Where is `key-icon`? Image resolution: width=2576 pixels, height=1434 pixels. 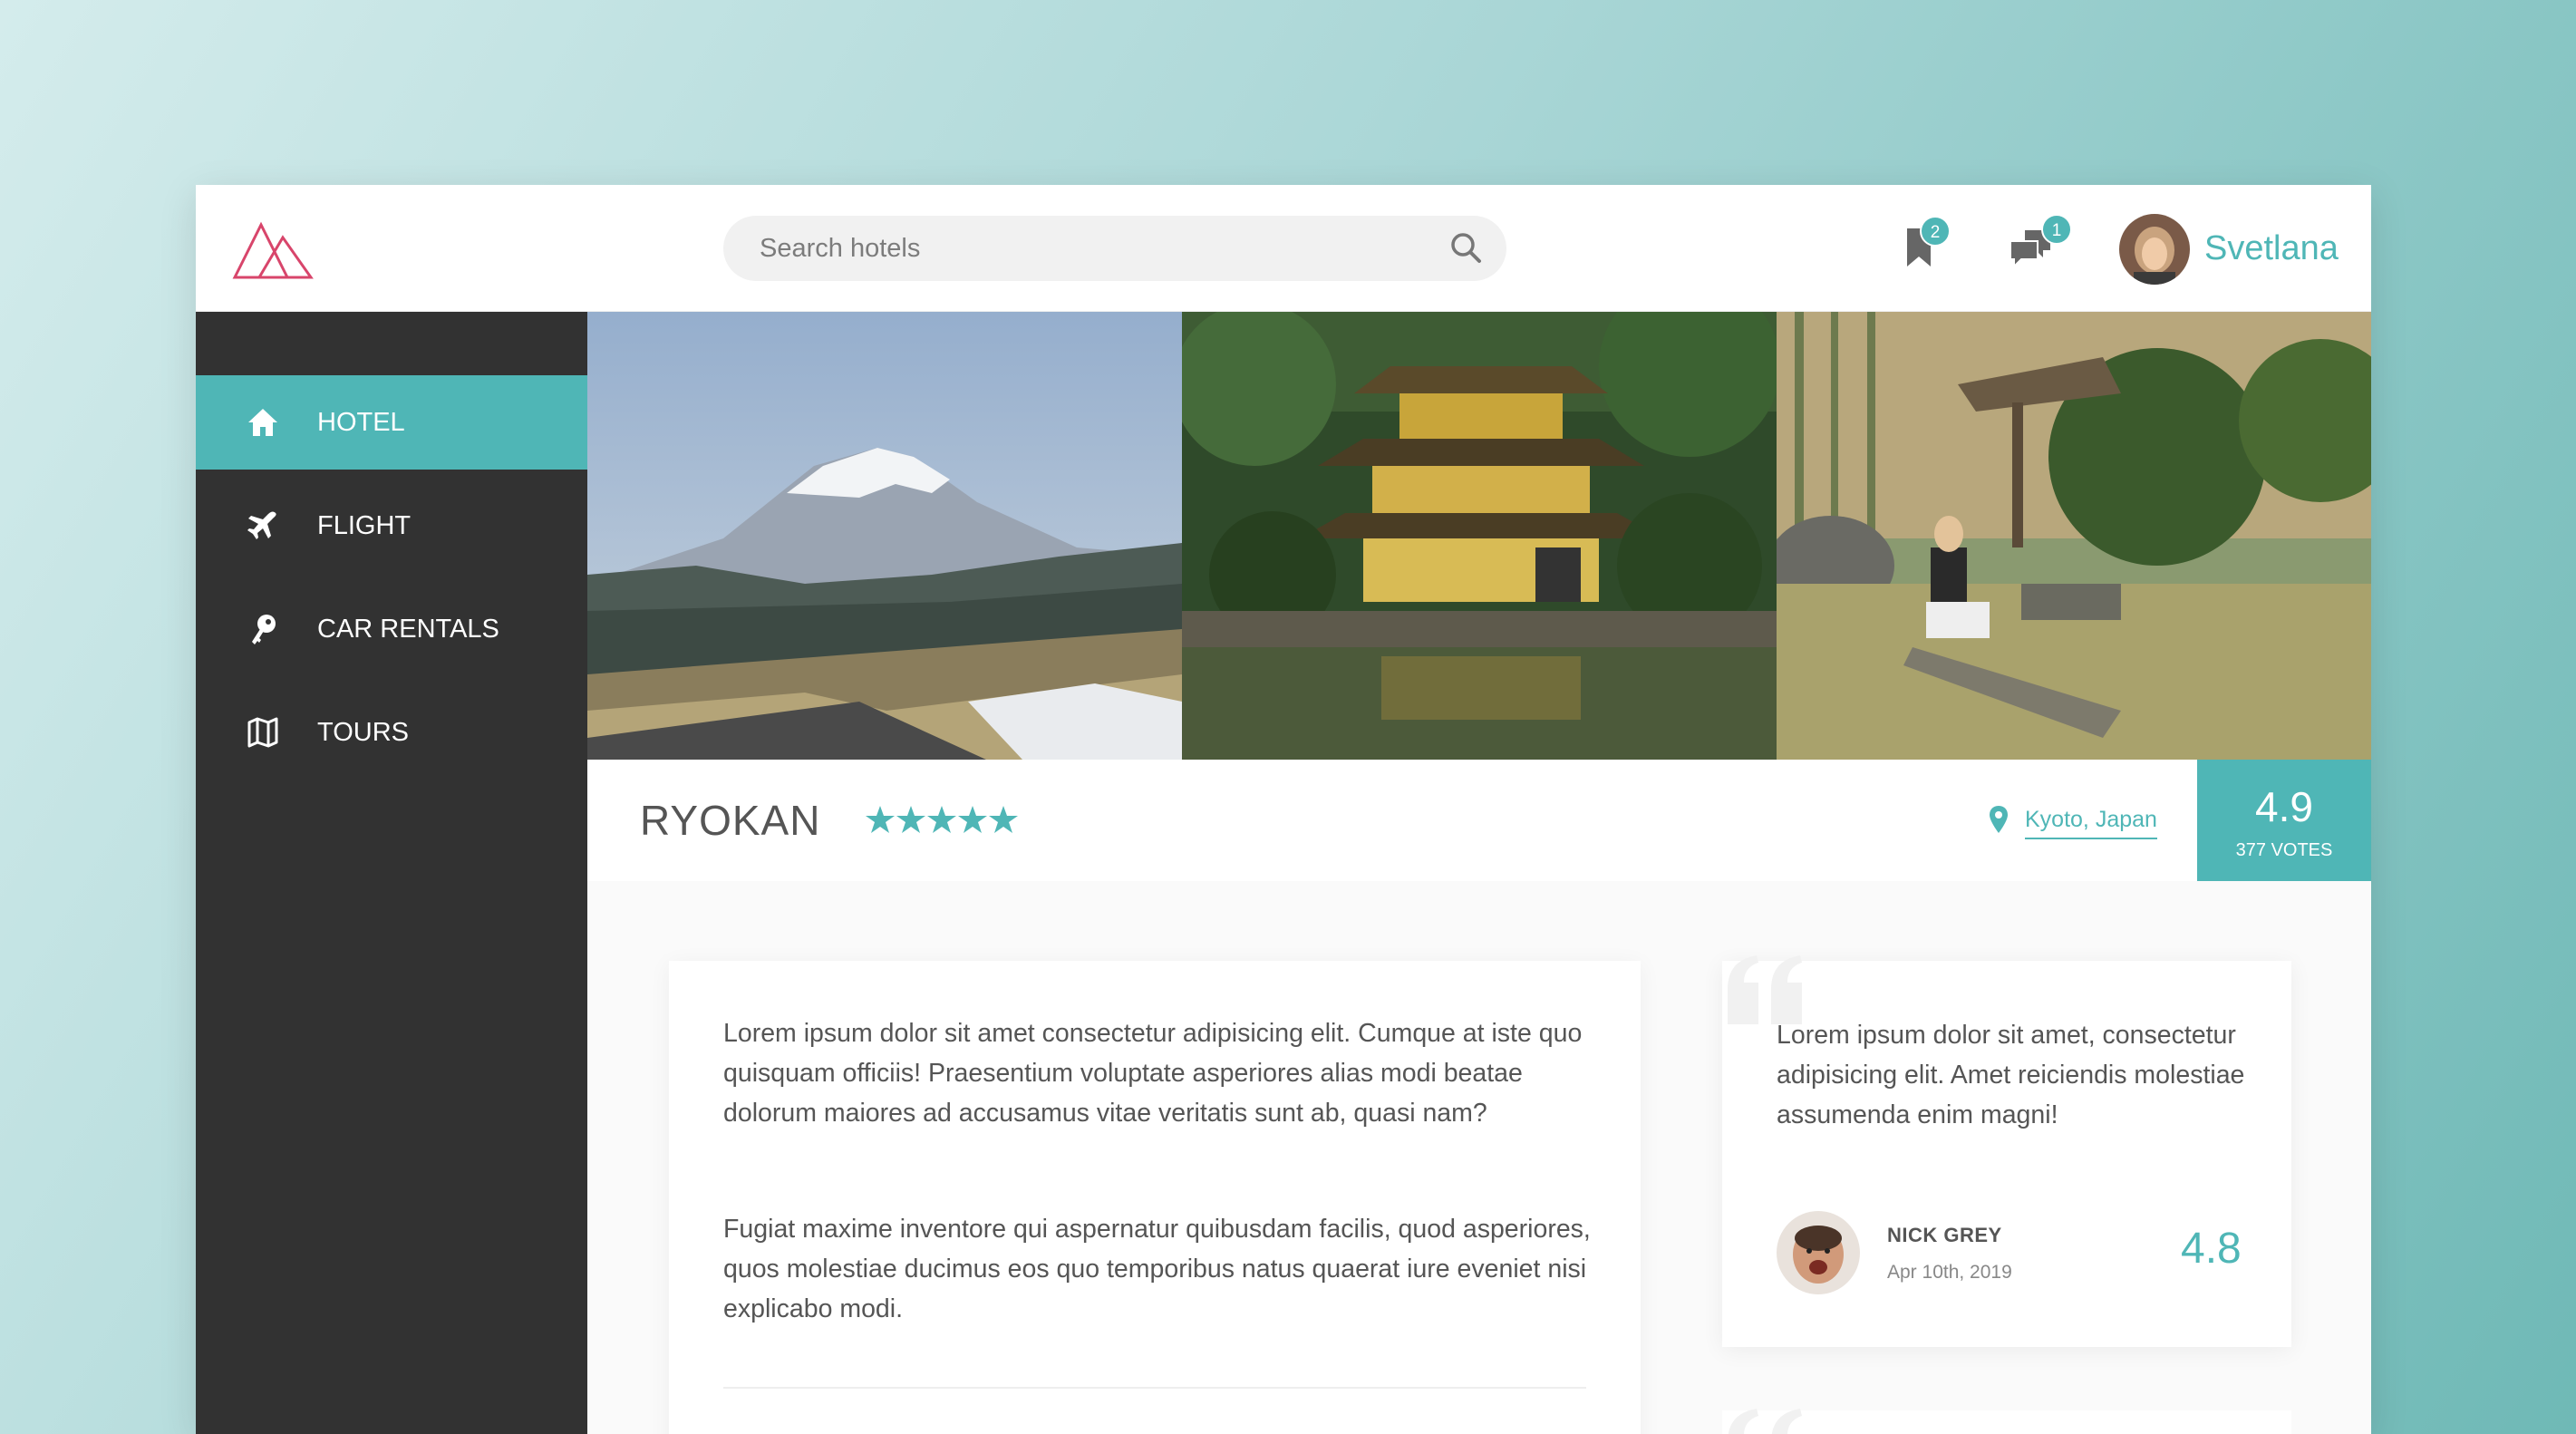
key-icon is located at coordinates (264, 629).